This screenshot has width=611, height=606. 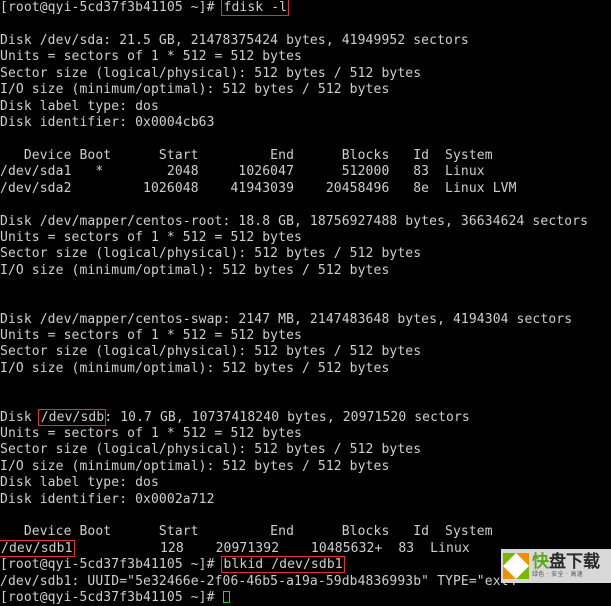 I want to click on site-watermark: 快盘下载 绿色 · 安全 · 高速, so click(x=556, y=566).